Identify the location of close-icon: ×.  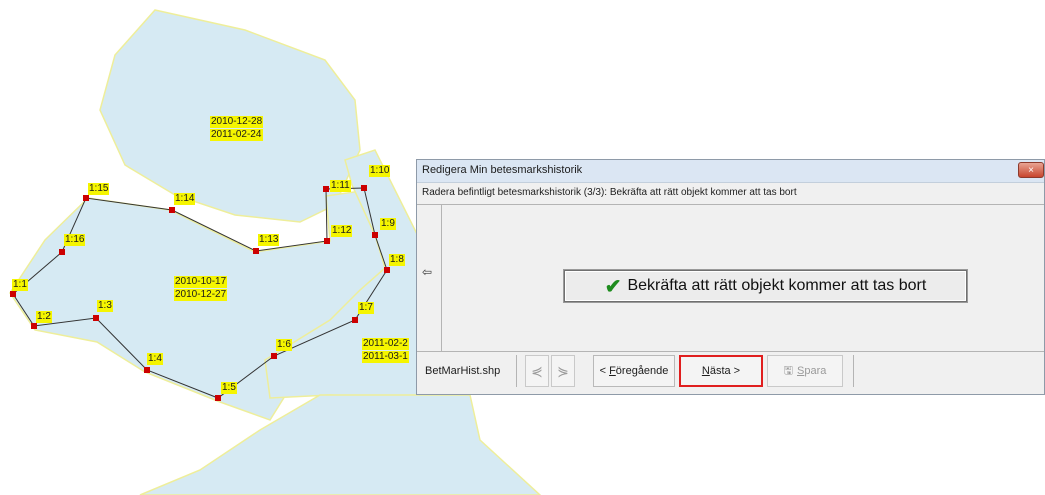
(1031, 170).